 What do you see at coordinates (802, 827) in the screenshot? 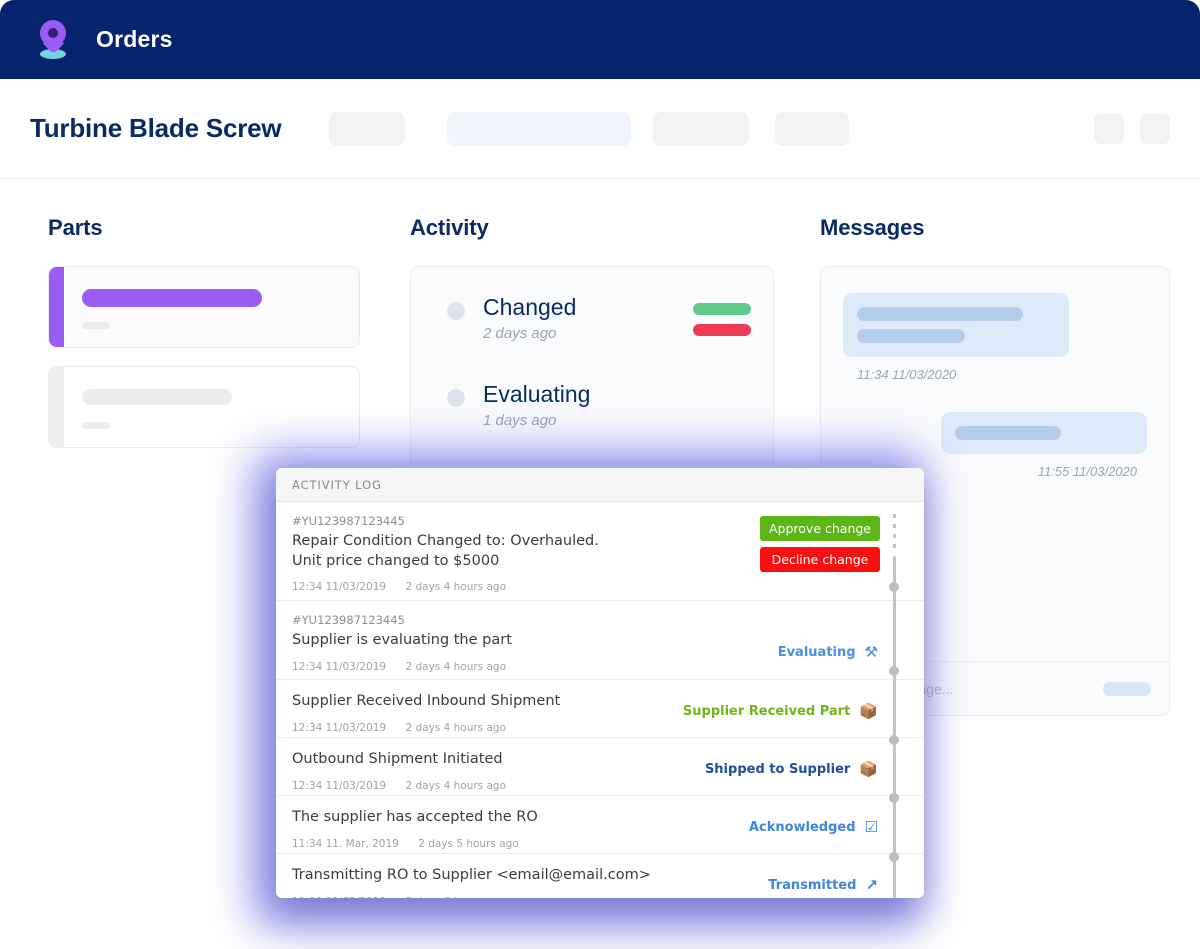
I see `log-row-status-label: Acknowledged` at bounding box center [802, 827].